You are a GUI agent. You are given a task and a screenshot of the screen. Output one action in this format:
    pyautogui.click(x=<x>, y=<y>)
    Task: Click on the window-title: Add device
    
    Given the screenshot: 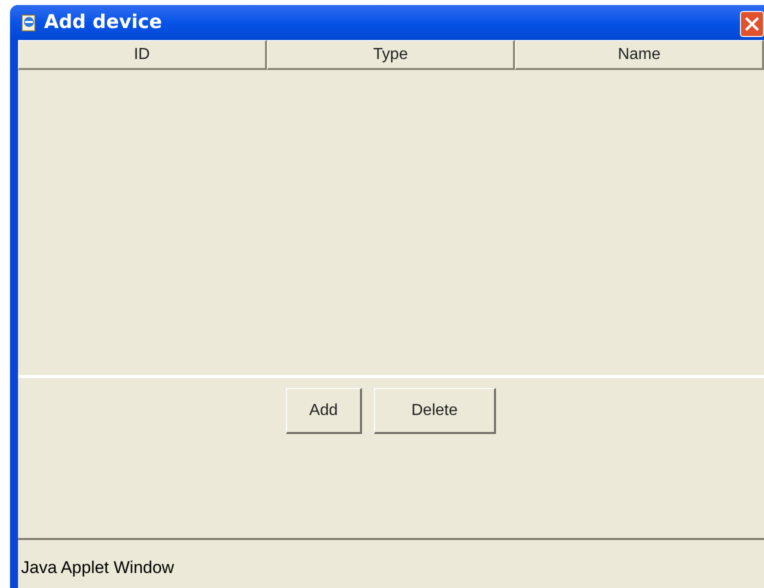 What is the action you would take?
    pyautogui.click(x=103, y=23)
    